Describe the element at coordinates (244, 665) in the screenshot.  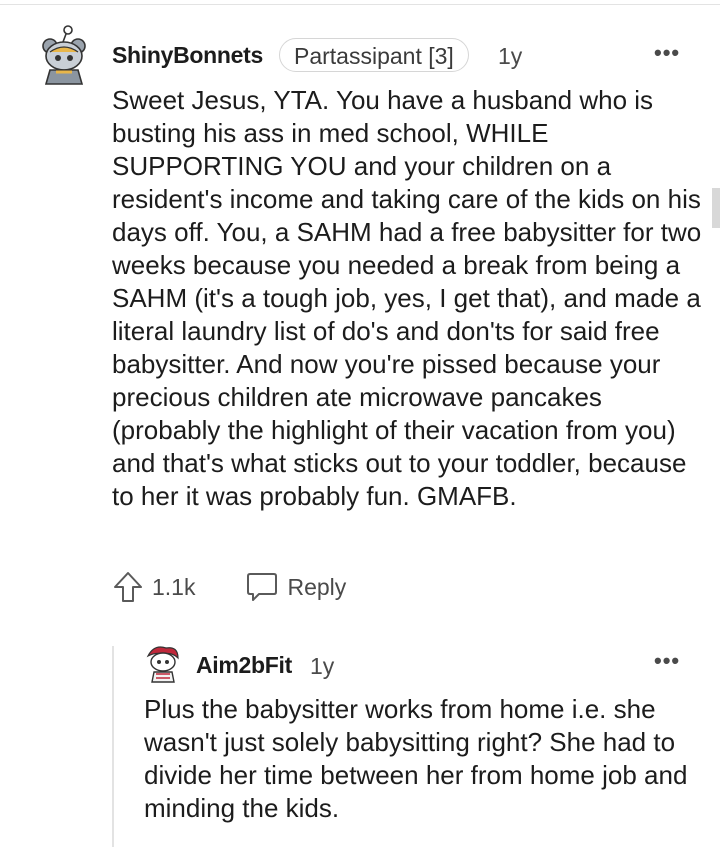
I see `reply-username: Aim2bFit` at that location.